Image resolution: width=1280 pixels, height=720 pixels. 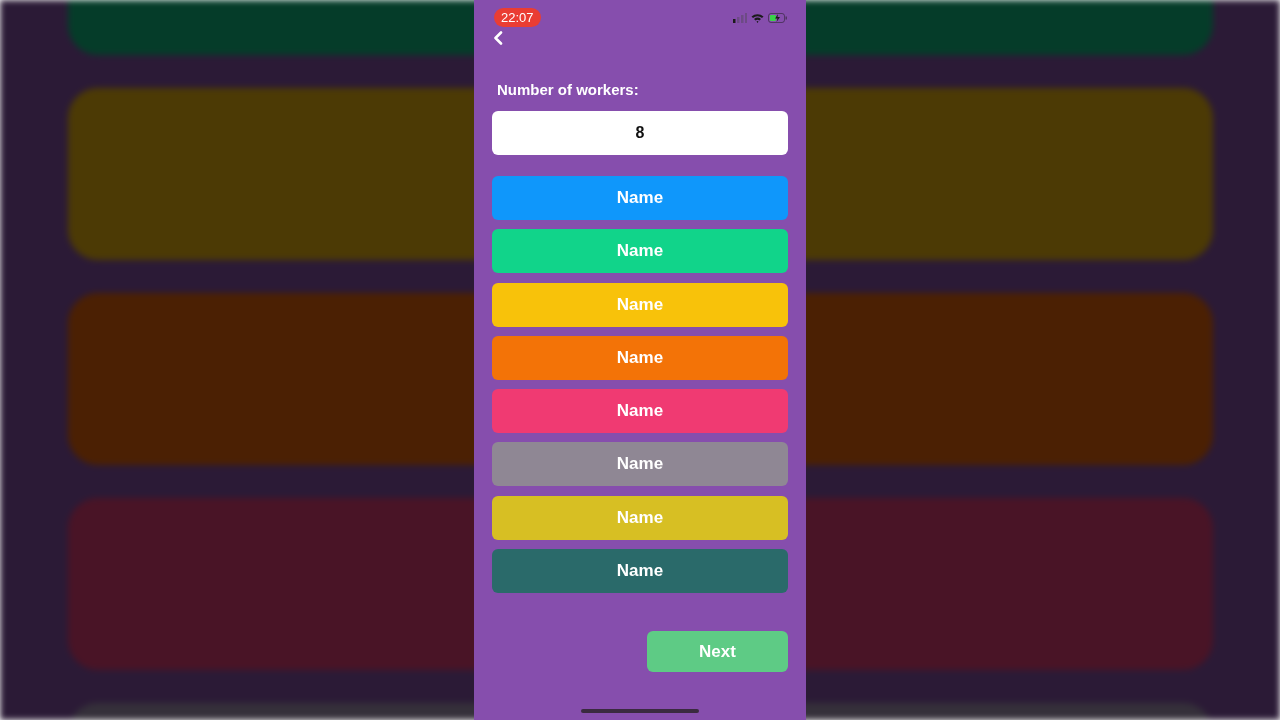 What do you see at coordinates (640, 133) in the screenshot?
I see `input-field: 8` at bounding box center [640, 133].